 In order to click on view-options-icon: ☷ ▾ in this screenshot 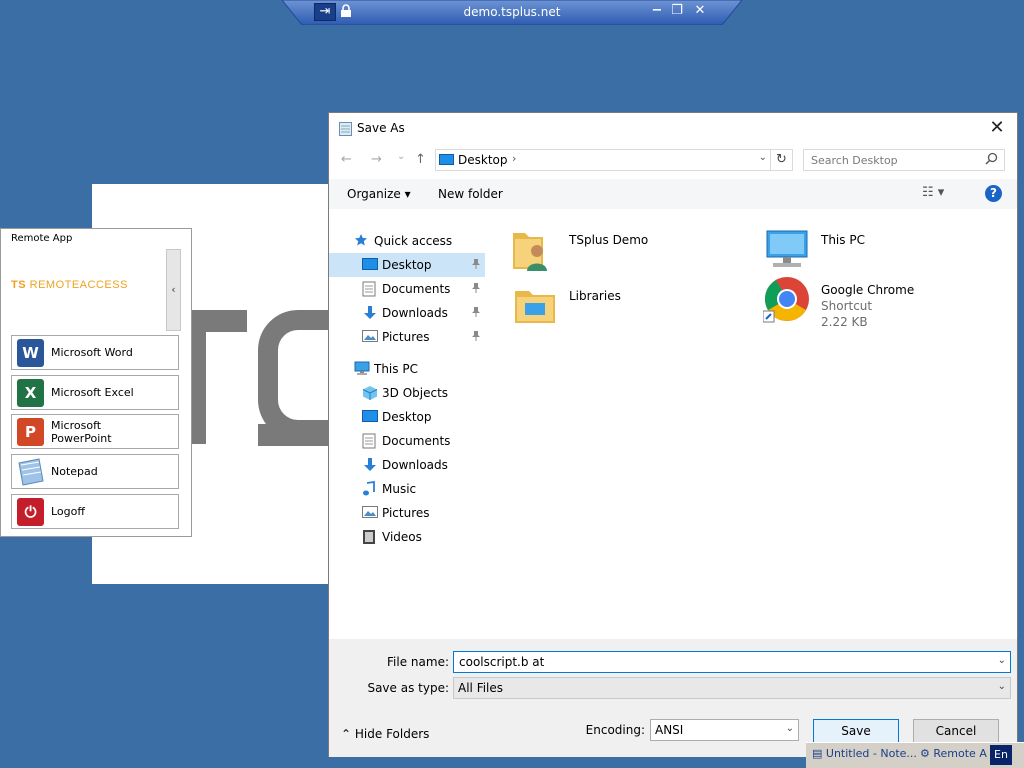, I will do `click(933, 192)`.